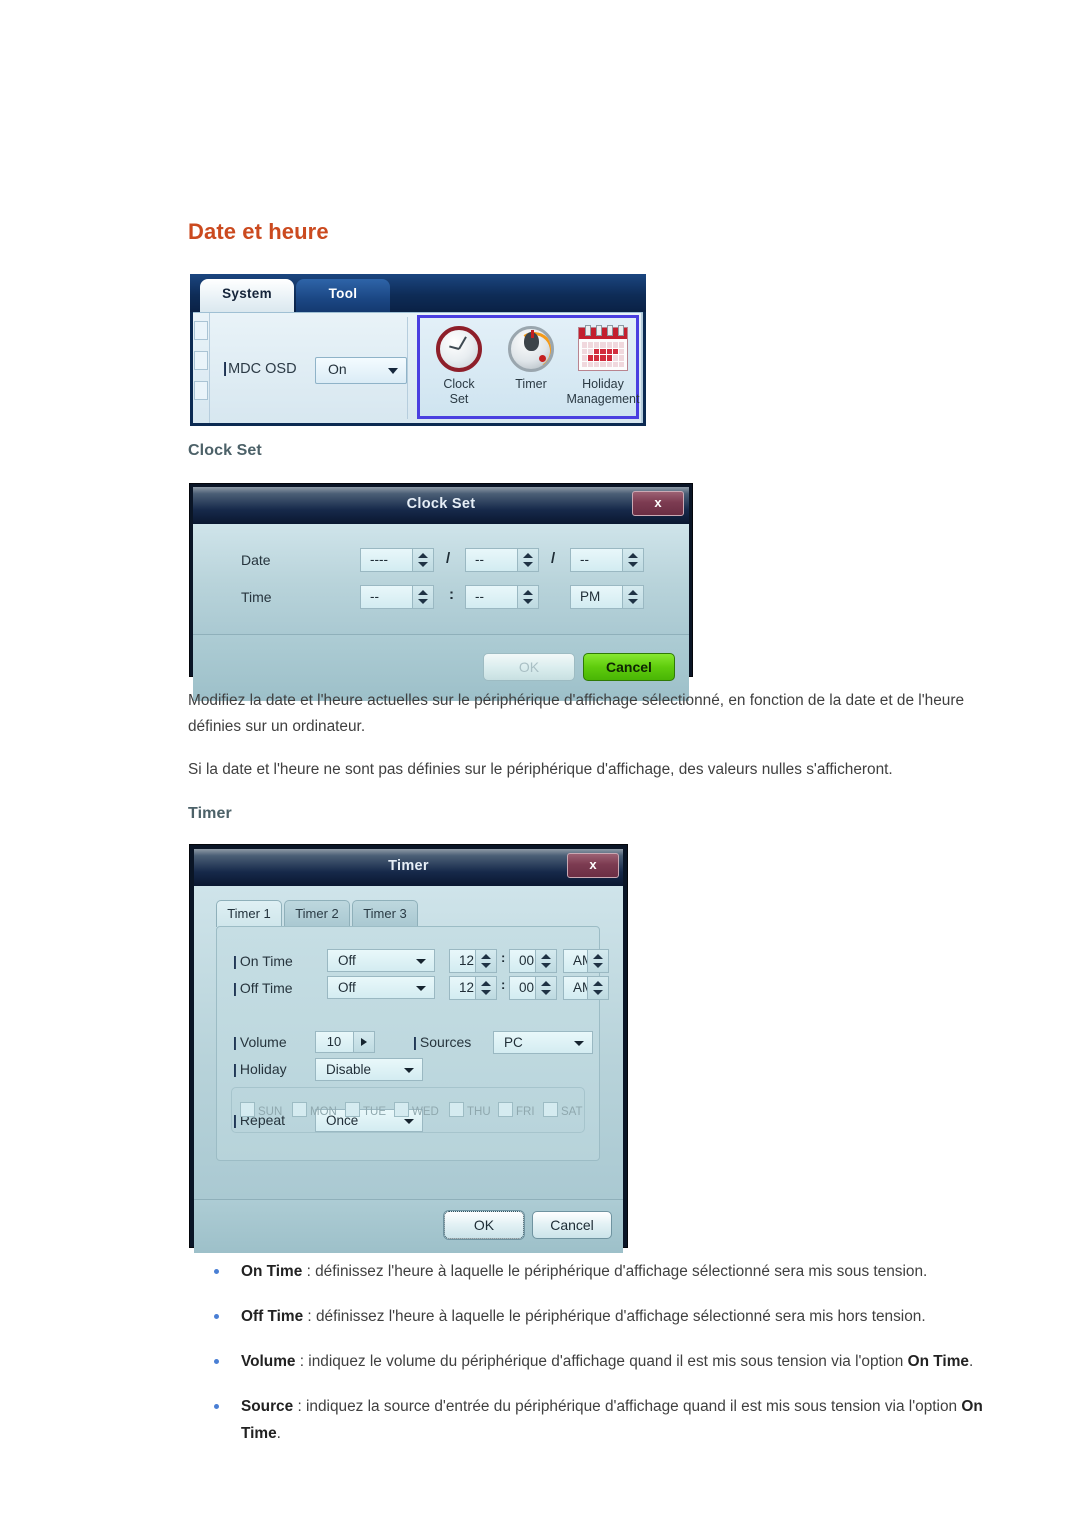 Image resolution: width=1080 pixels, height=1527 pixels. I want to click on off-time-hour-spinner: 12, so click(473, 988).